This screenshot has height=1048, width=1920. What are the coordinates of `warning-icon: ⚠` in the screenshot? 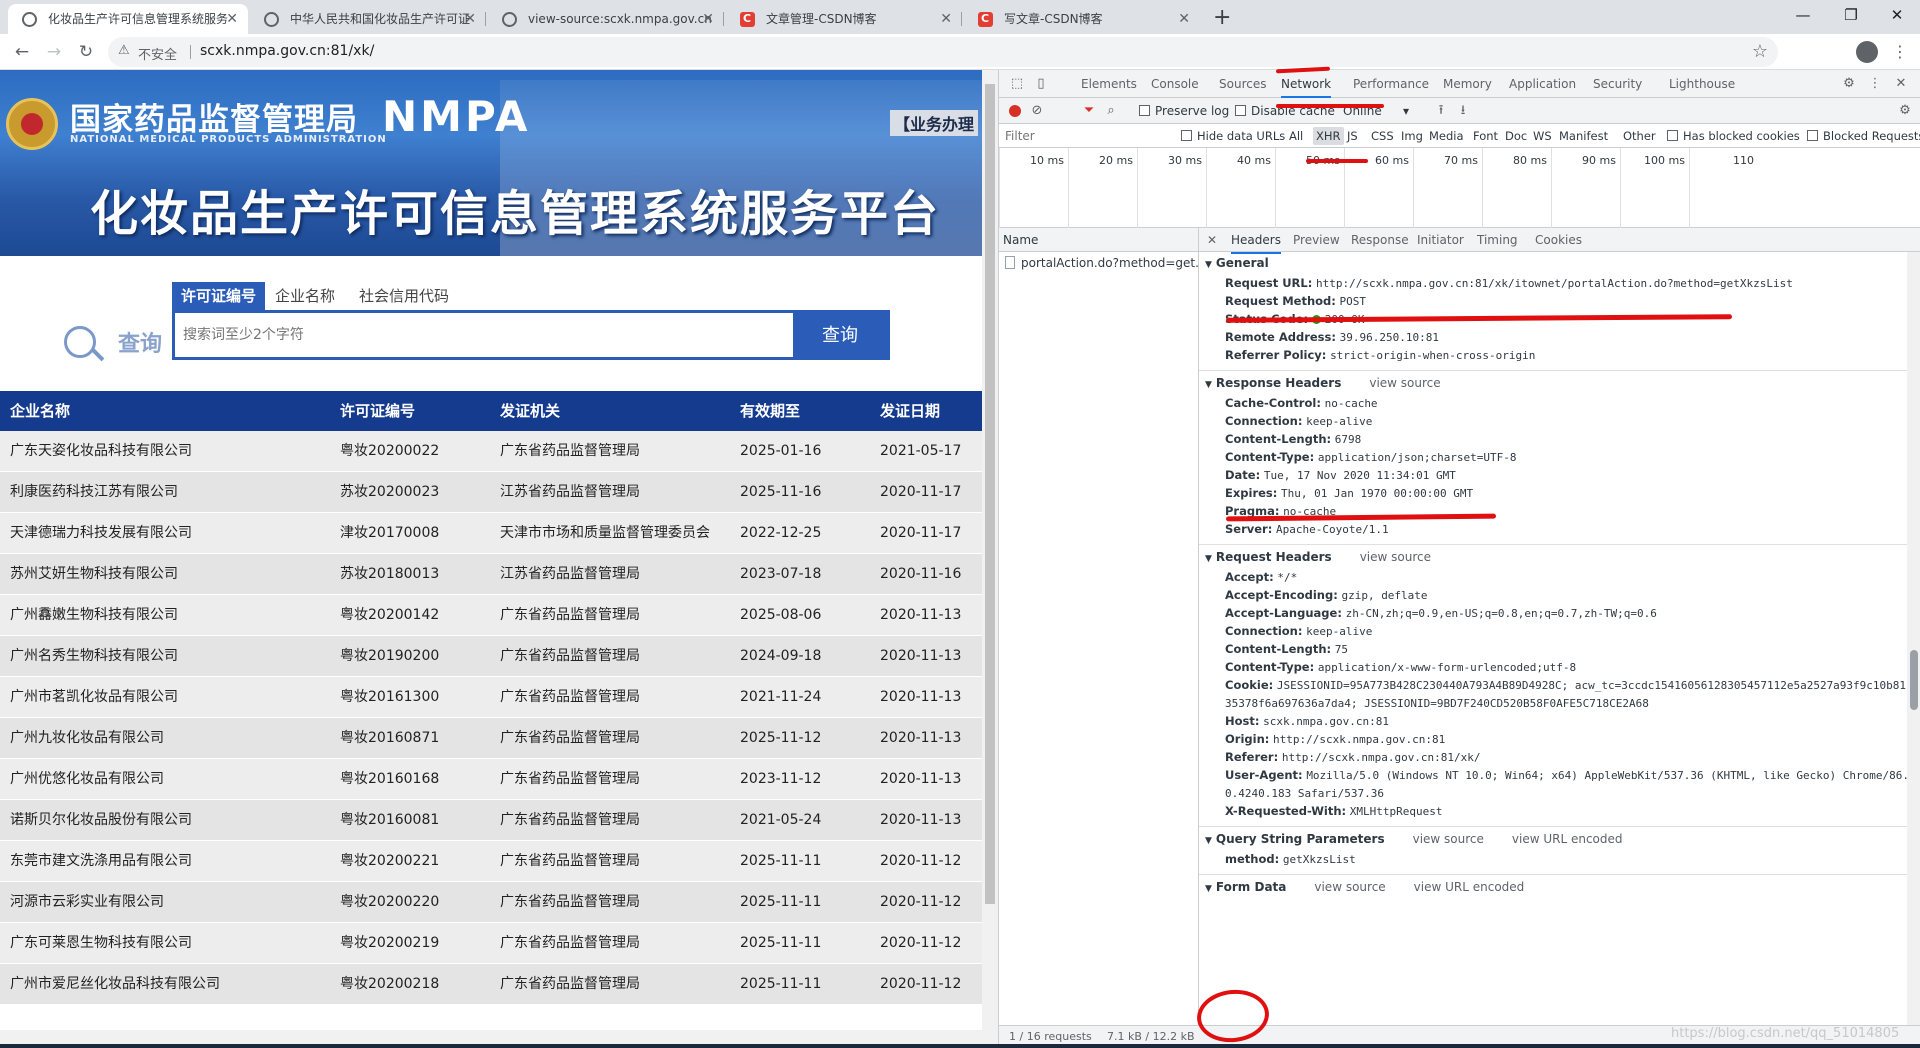 It's located at (124, 50).